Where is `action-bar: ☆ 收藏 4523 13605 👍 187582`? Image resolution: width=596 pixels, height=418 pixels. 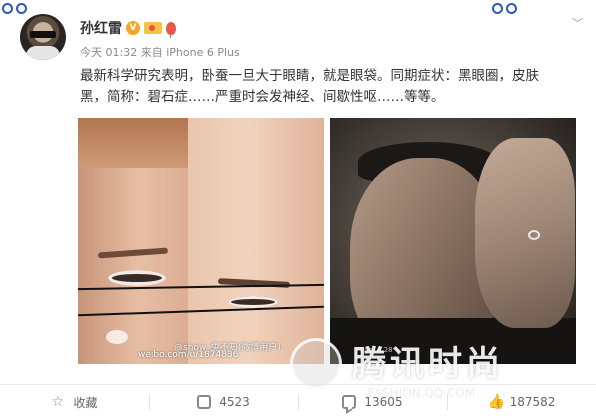 action-bar: ☆ 收藏 4523 13605 👍 187582 is located at coordinates (298, 402).